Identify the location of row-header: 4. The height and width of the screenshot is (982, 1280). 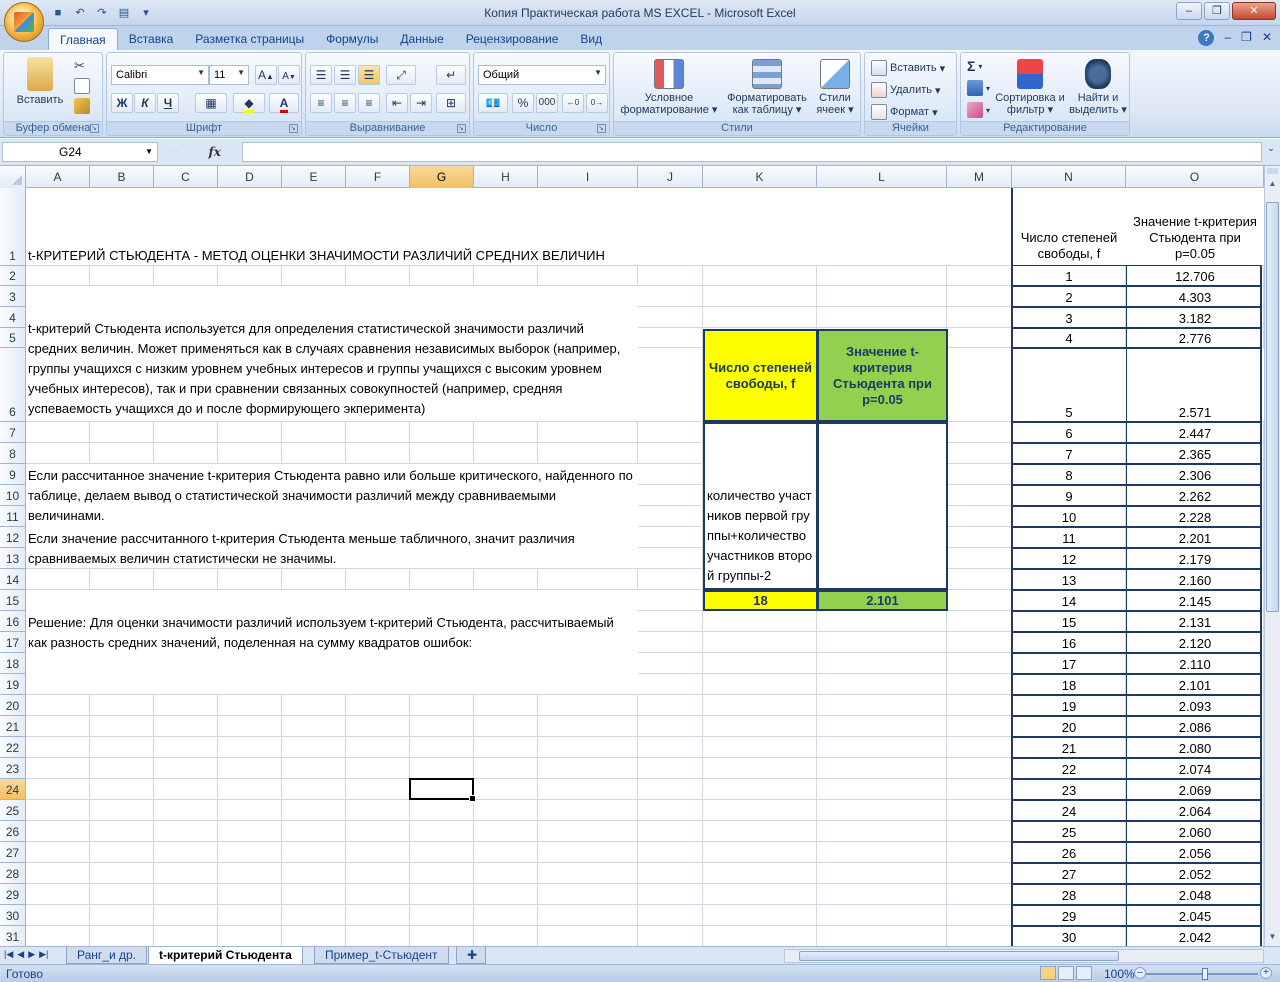
(13, 317).